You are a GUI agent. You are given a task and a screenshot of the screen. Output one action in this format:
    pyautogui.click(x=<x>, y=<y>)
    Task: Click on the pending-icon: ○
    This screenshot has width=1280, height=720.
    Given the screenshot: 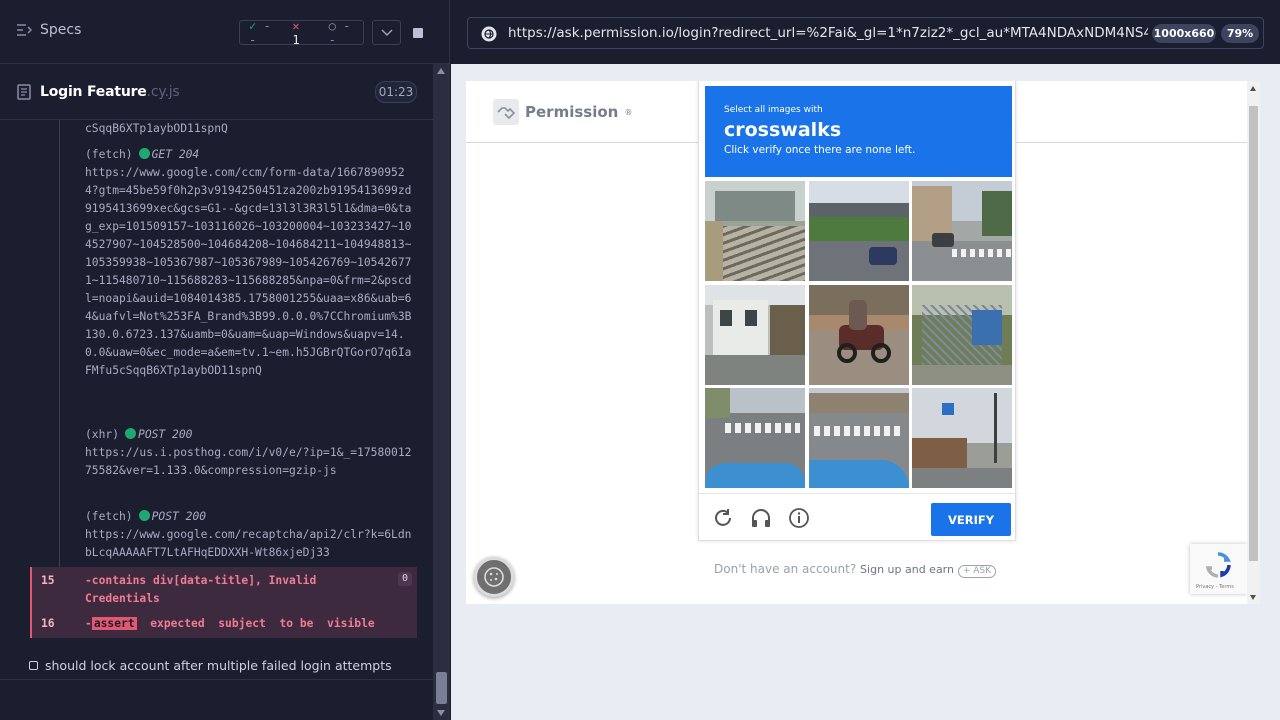 What is the action you would take?
    pyautogui.click(x=332, y=25)
    